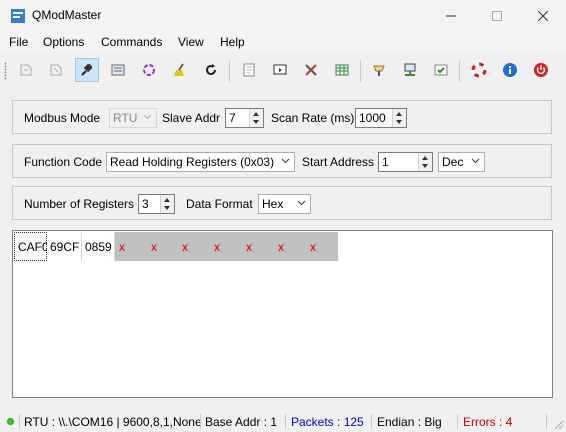 The width and height of the screenshot is (566, 432). I want to click on help-lifebuoy-icon, so click(479, 70).